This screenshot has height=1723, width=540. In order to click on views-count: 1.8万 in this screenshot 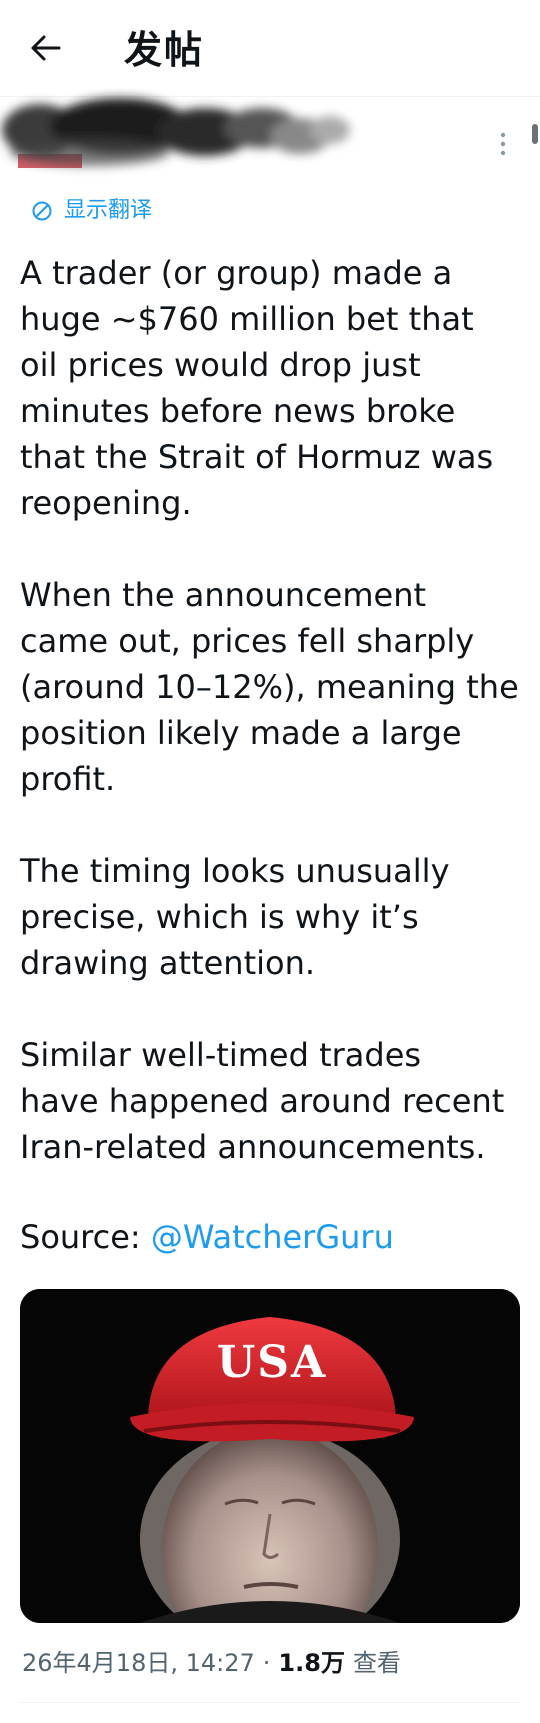, I will do `click(311, 1663)`.